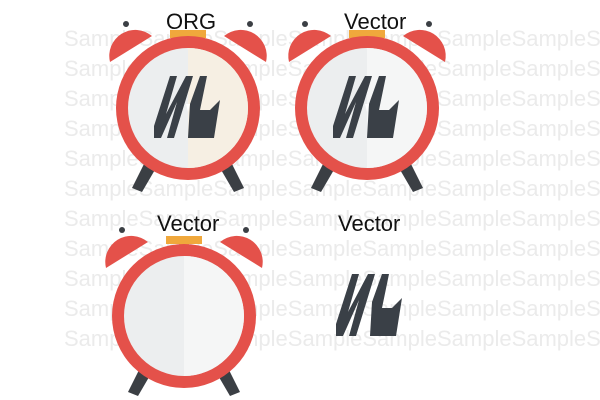 This screenshot has height=400, width=600. I want to click on logo-vector, so click(370, 306).